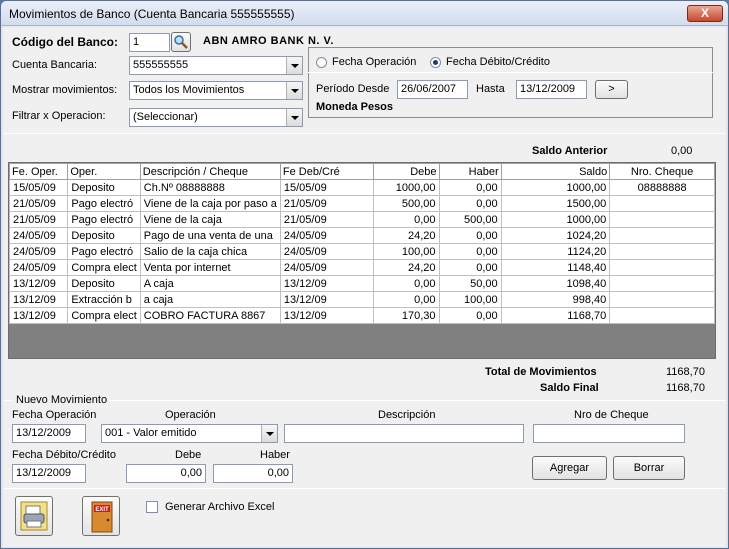  Describe the element at coordinates (321, 62) in the screenshot. I see `radio-fecha-operacion` at that location.